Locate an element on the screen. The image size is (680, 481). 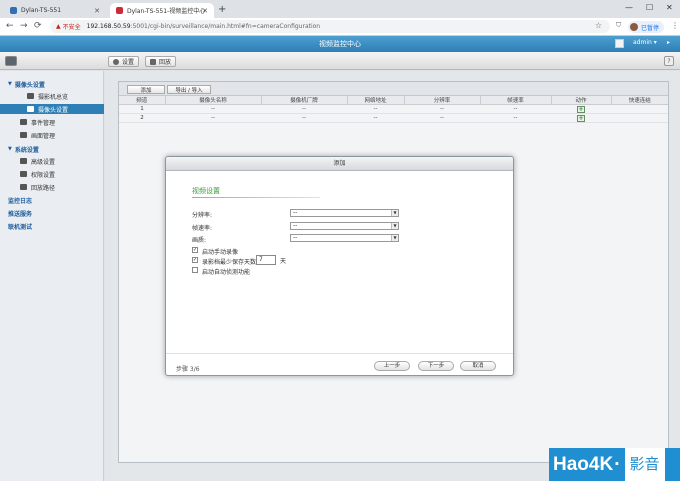
sidebar-link-connection-test: 联机测试 is located at coordinates (52, 226).